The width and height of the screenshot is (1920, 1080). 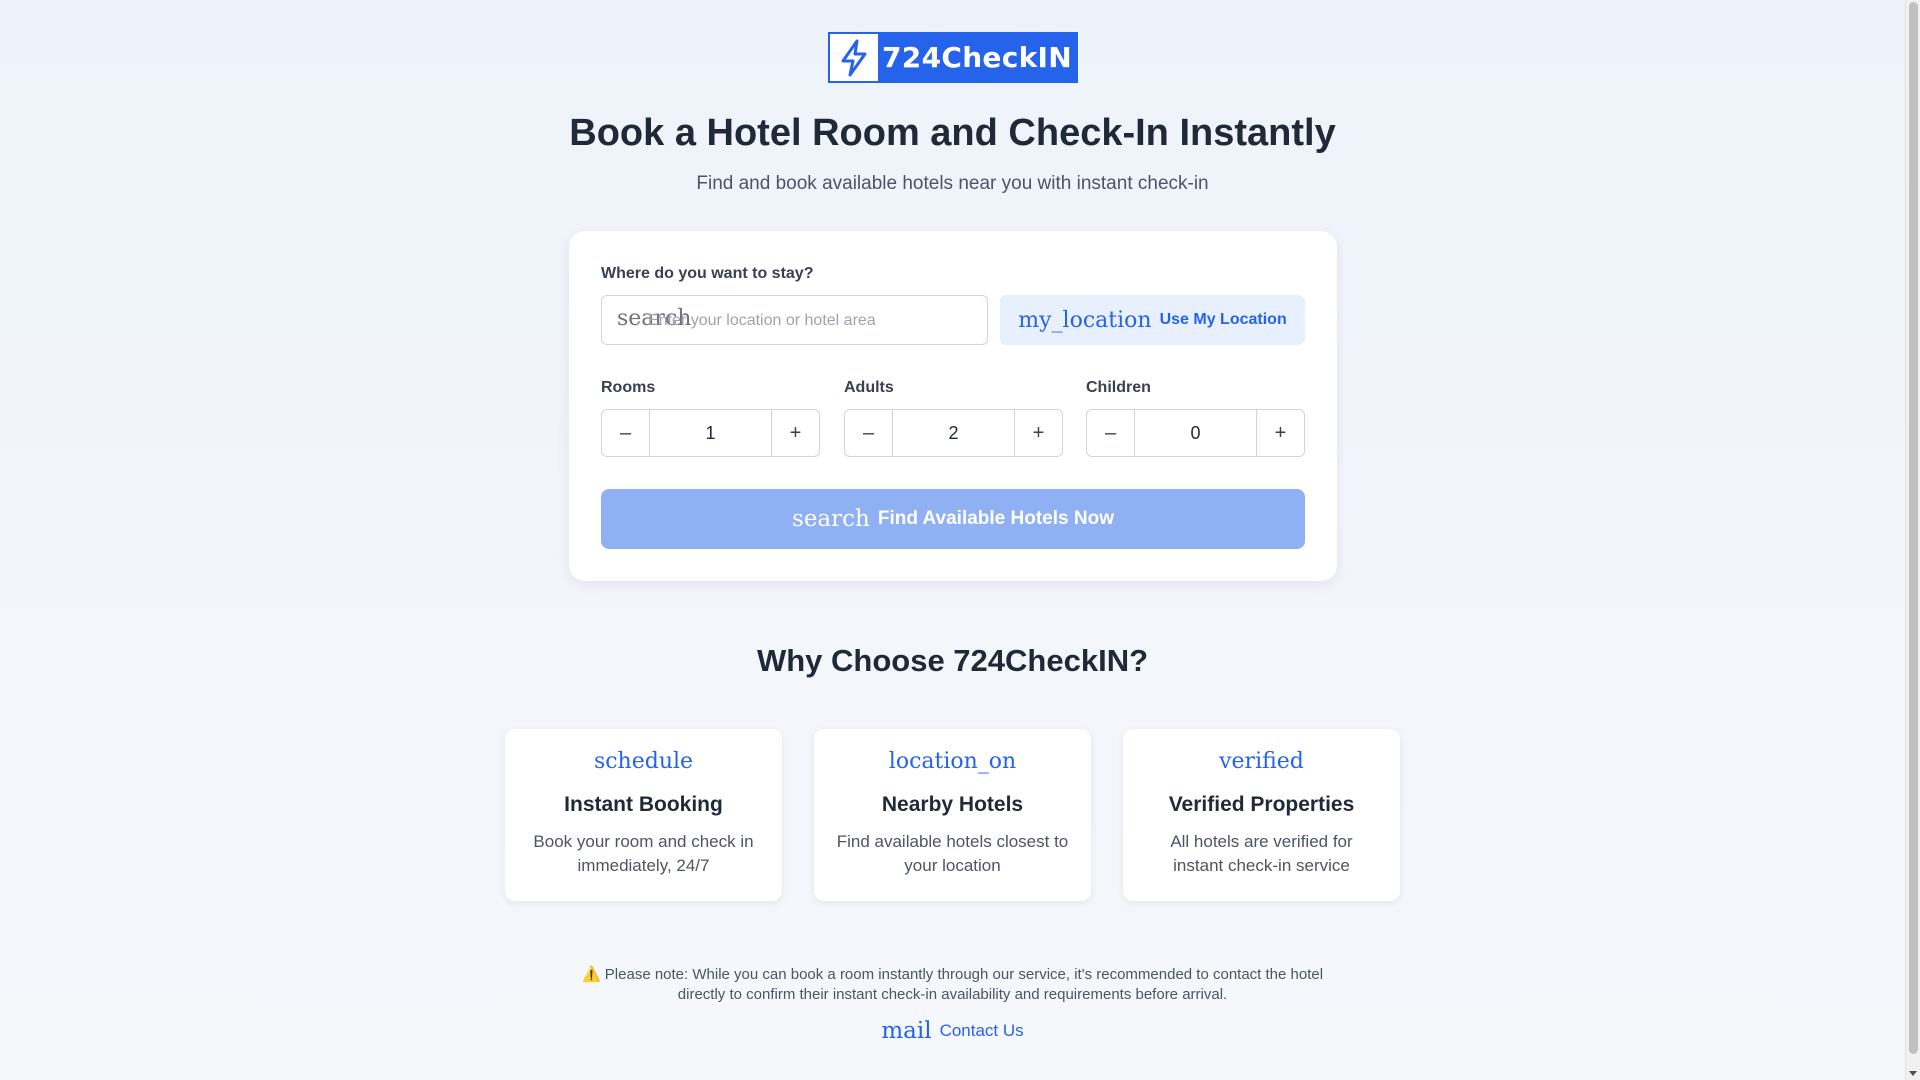 I want to click on location-label: Where do you want to stay?, so click(x=707, y=273).